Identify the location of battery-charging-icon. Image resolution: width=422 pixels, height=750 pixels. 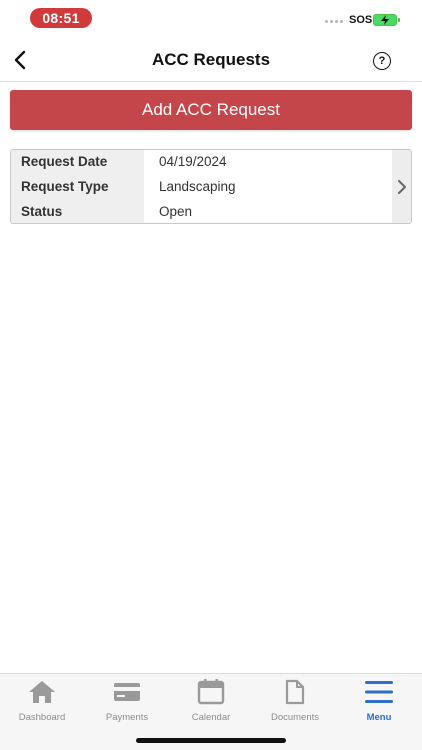
(386, 20).